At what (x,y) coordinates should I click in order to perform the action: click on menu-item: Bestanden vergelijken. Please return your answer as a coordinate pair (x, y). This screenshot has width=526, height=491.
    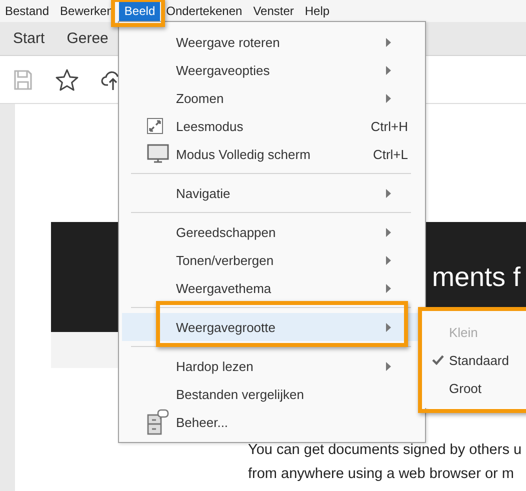
    Looking at the image, I should click on (272, 394).